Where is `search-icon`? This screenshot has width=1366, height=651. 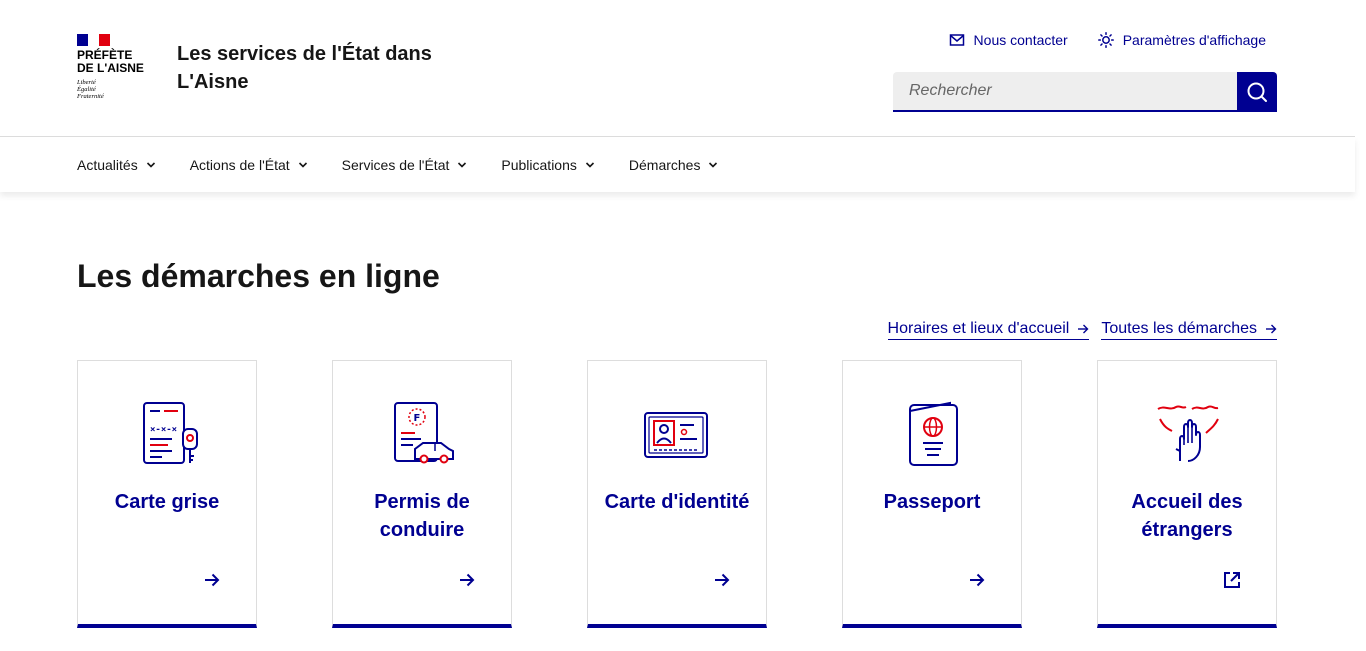 search-icon is located at coordinates (1257, 92).